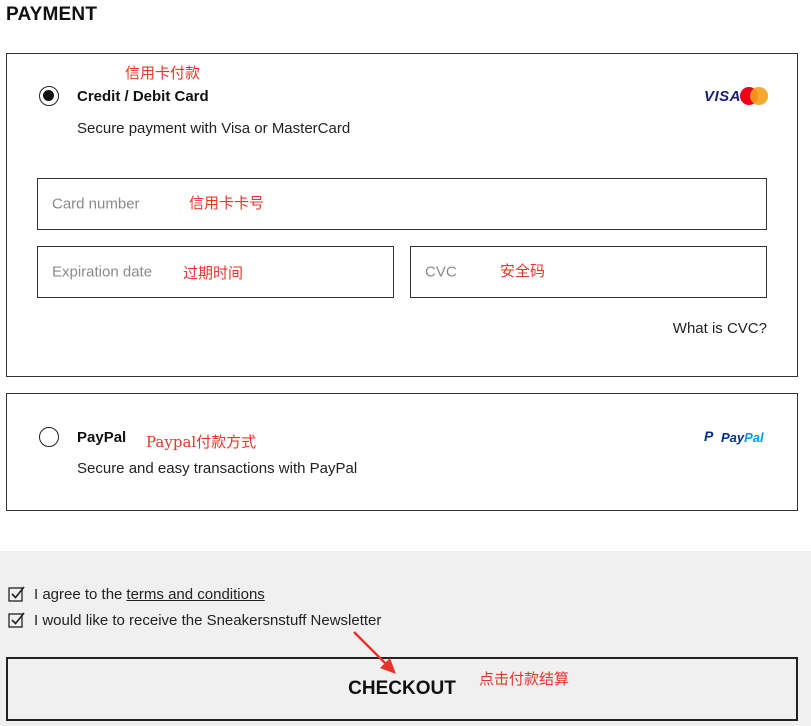 The height and width of the screenshot is (726, 811). What do you see at coordinates (402, 204) in the screenshot?
I see `card-number-field: Card number` at bounding box center [402, 204].